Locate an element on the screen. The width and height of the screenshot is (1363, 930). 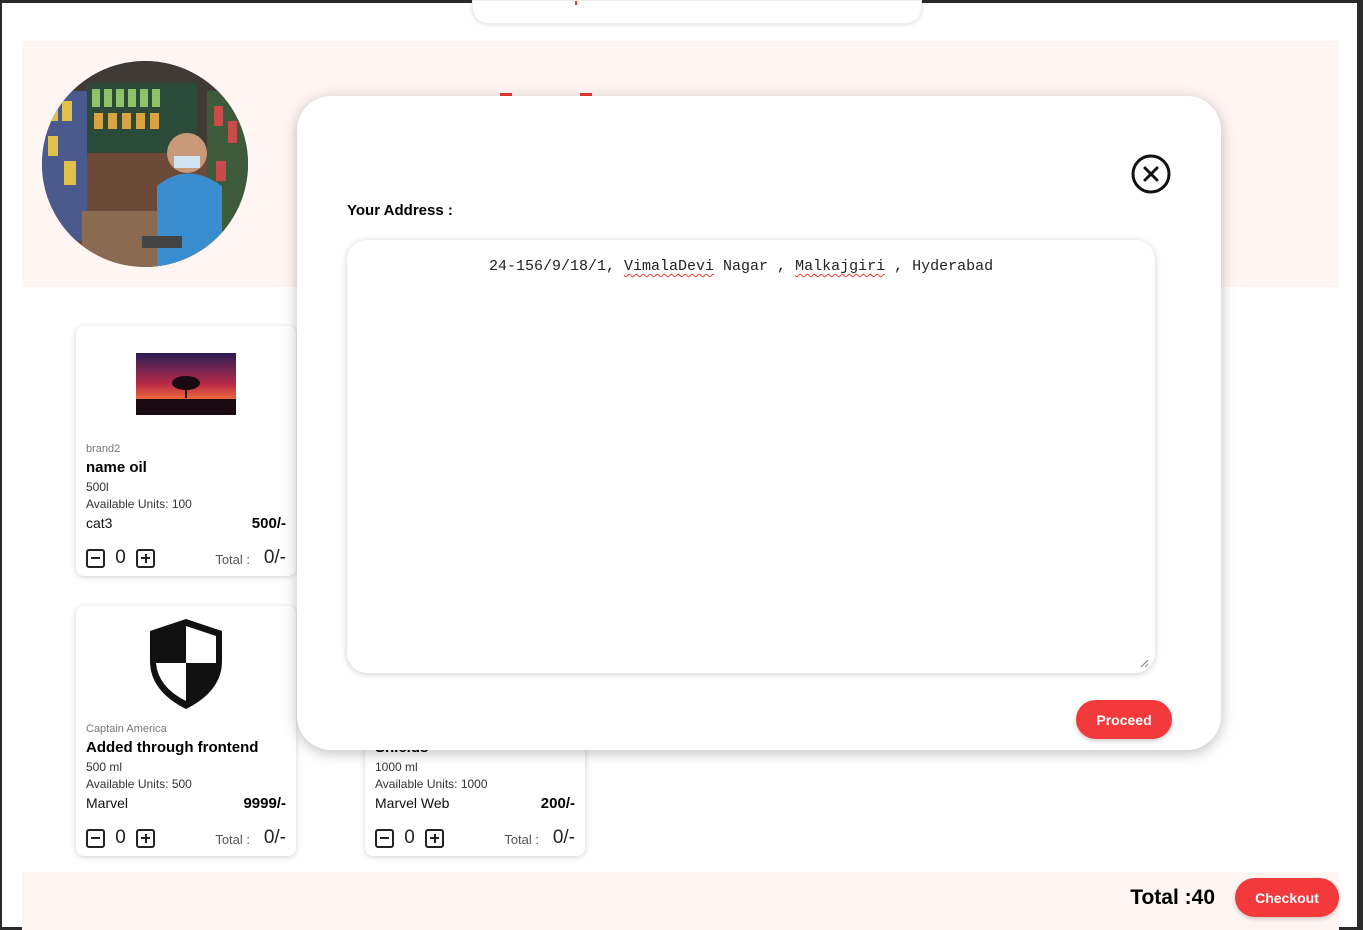
product-name: name oil is located at coordinates (116, 467).